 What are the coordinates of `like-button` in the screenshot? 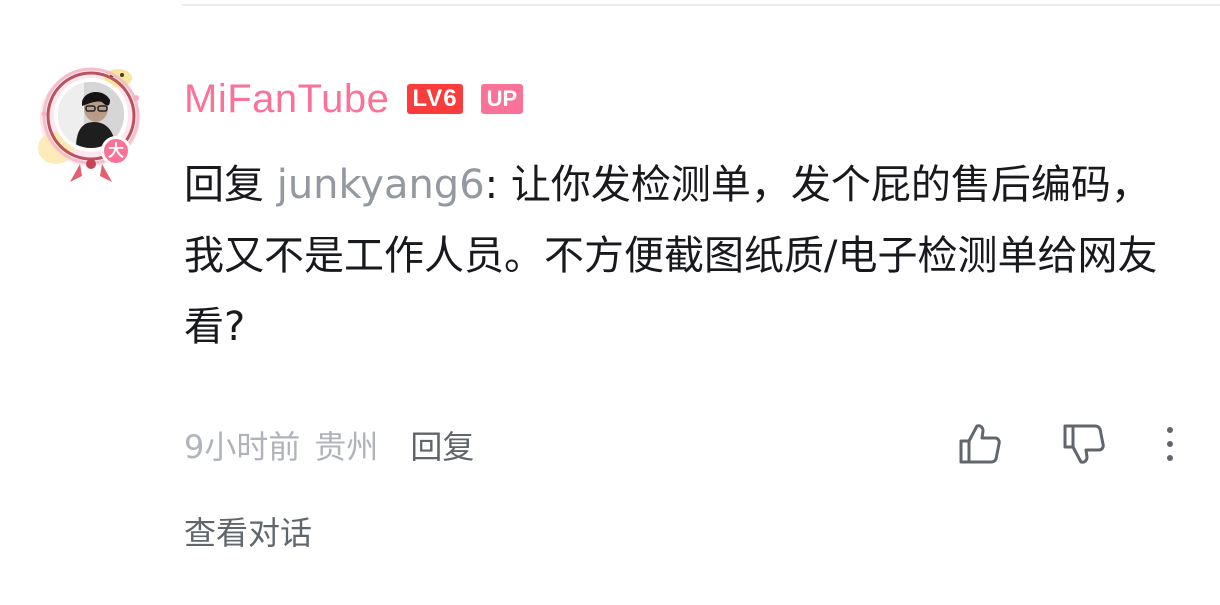 It's located at (979, 444).